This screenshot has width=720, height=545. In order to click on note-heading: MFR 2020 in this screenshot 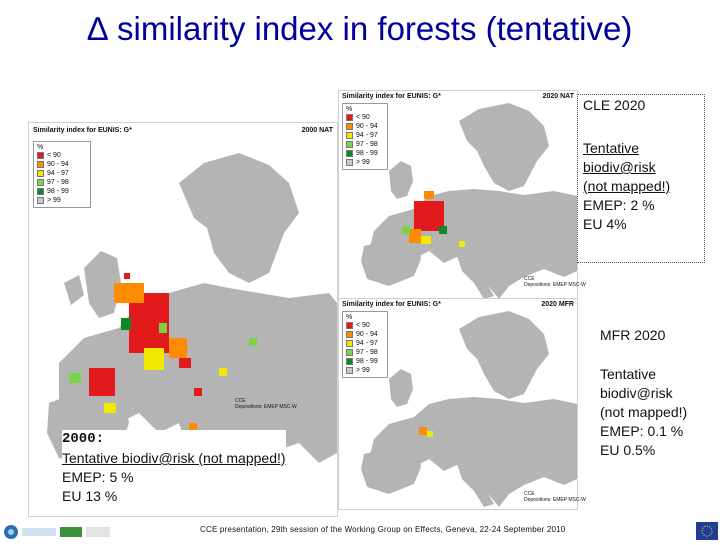, I will do `click(633, 335)`.